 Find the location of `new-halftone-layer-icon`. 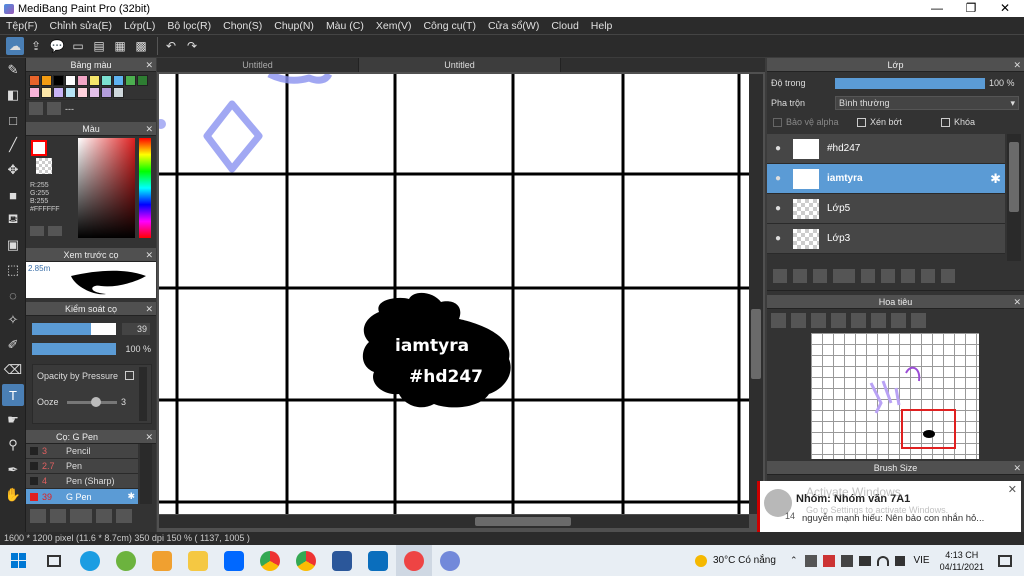

new-halftone-layer-icon is located at coordinates (800, 275).